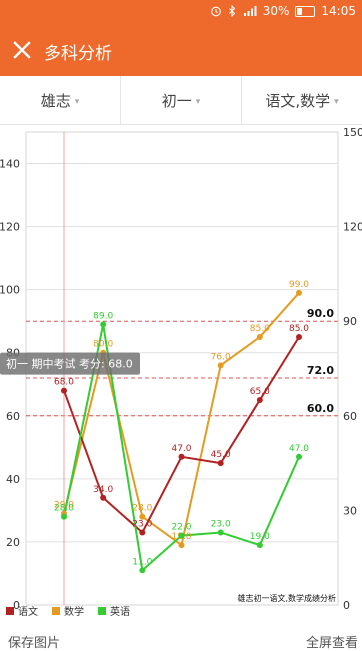 This screenshot has width=362, height=651. Describe the element at coordinates (299, 285) in the screenshot. I see `data-label: 99.0` at that location.